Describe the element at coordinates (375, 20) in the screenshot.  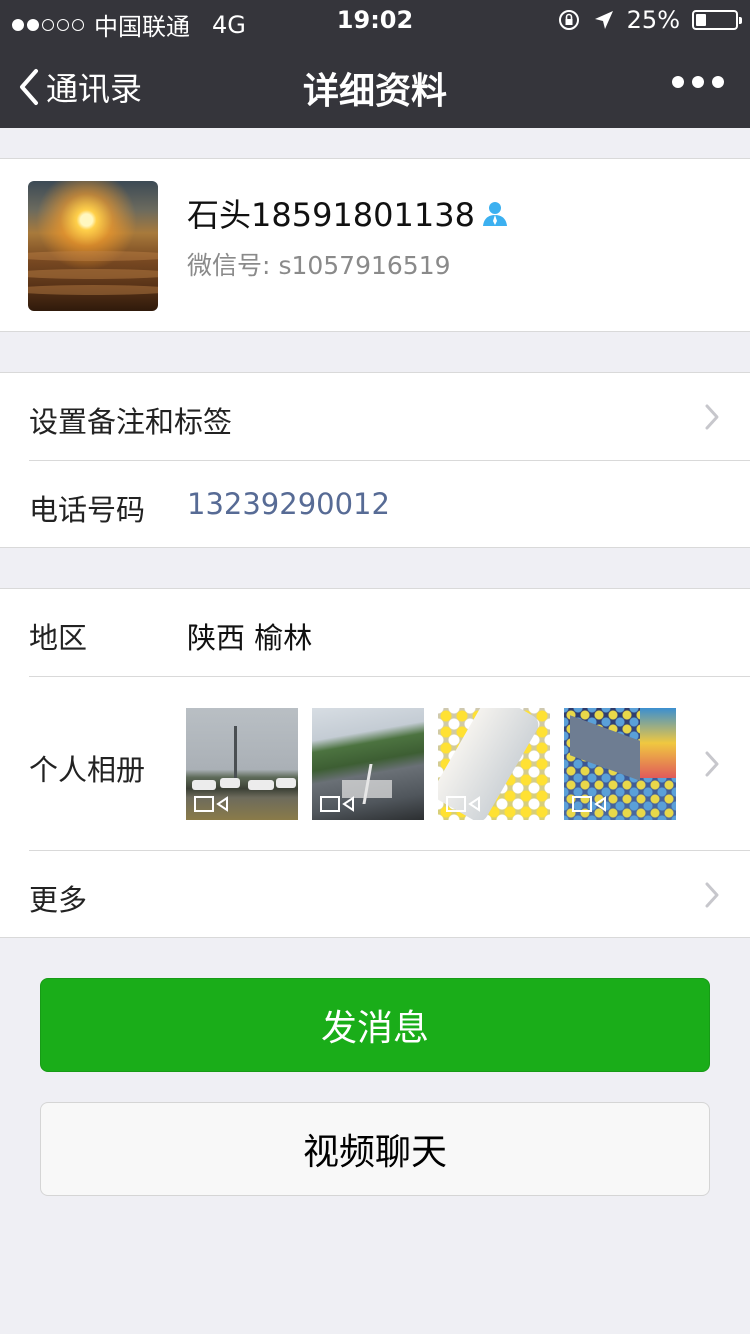
I see `status-bar: 中国联通 4G 19:02 25%` at that location.